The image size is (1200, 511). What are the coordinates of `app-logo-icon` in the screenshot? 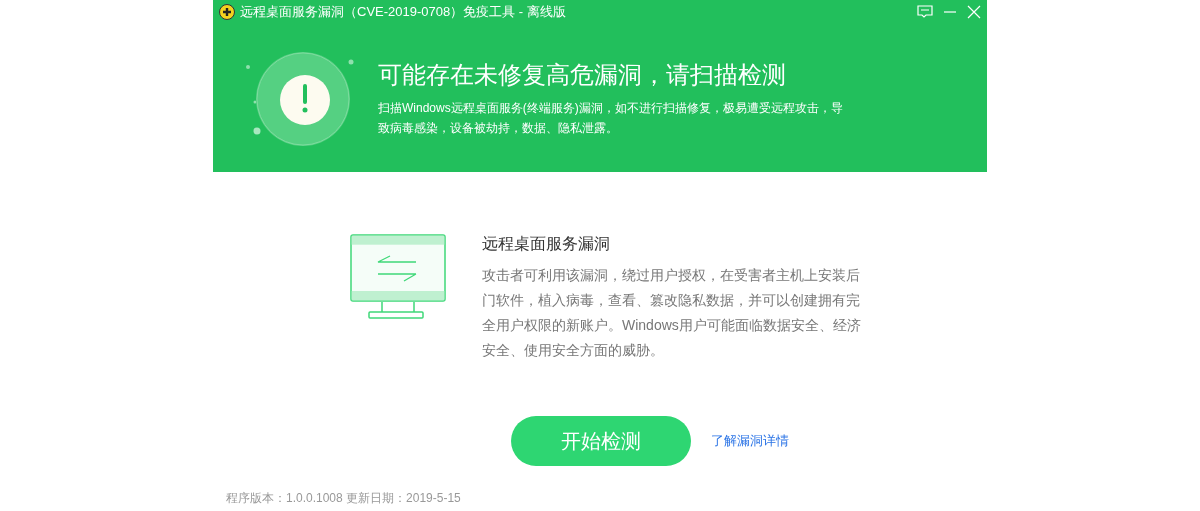 It's located at (227, 12).